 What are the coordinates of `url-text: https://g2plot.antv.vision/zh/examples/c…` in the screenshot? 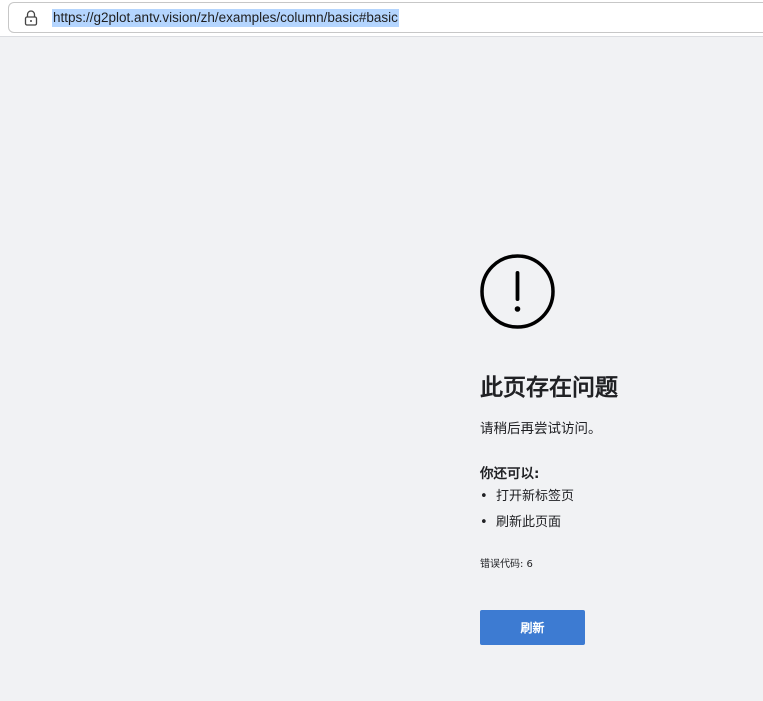 It's located at (225, 18).